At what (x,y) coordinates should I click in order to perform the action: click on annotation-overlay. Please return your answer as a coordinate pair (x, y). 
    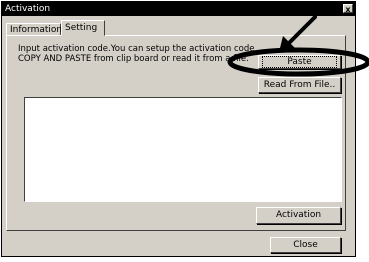
    Looking at the image, I should click on (298, 46).